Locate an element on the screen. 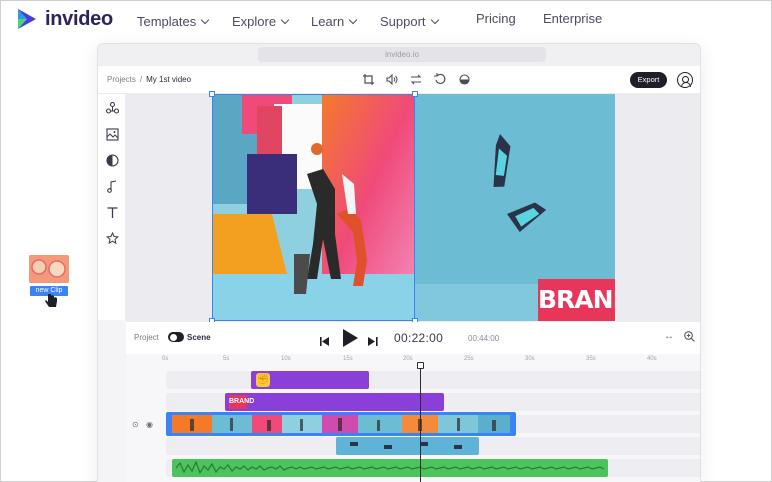 This screenshot has width=772, height=482. hand-cursor-icon is located at coordinates (51, 302).